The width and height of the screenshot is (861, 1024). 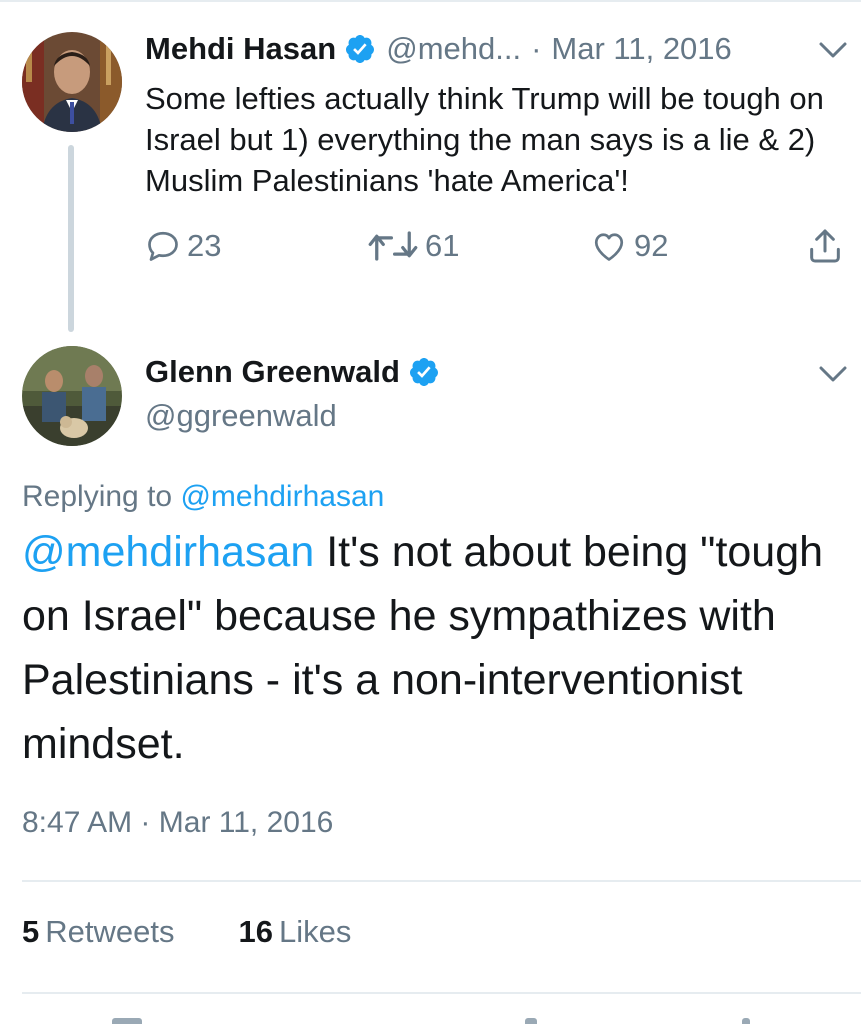 What do you see at coordinates (282, 496) in the screenshot?
I see `replying-to-link: @mehdirhasan` at bounding box center [282, 496].